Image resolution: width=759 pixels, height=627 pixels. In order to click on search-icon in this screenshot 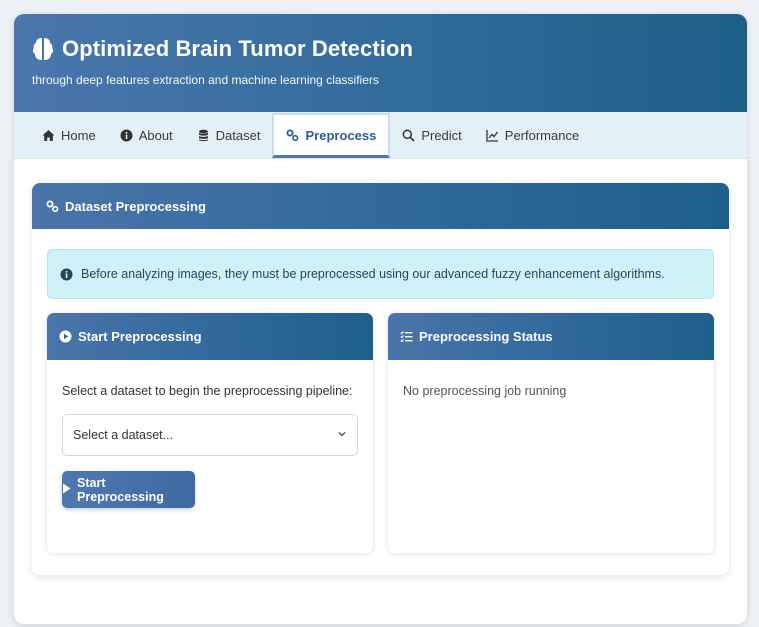, I will do `click(408, 135)`.